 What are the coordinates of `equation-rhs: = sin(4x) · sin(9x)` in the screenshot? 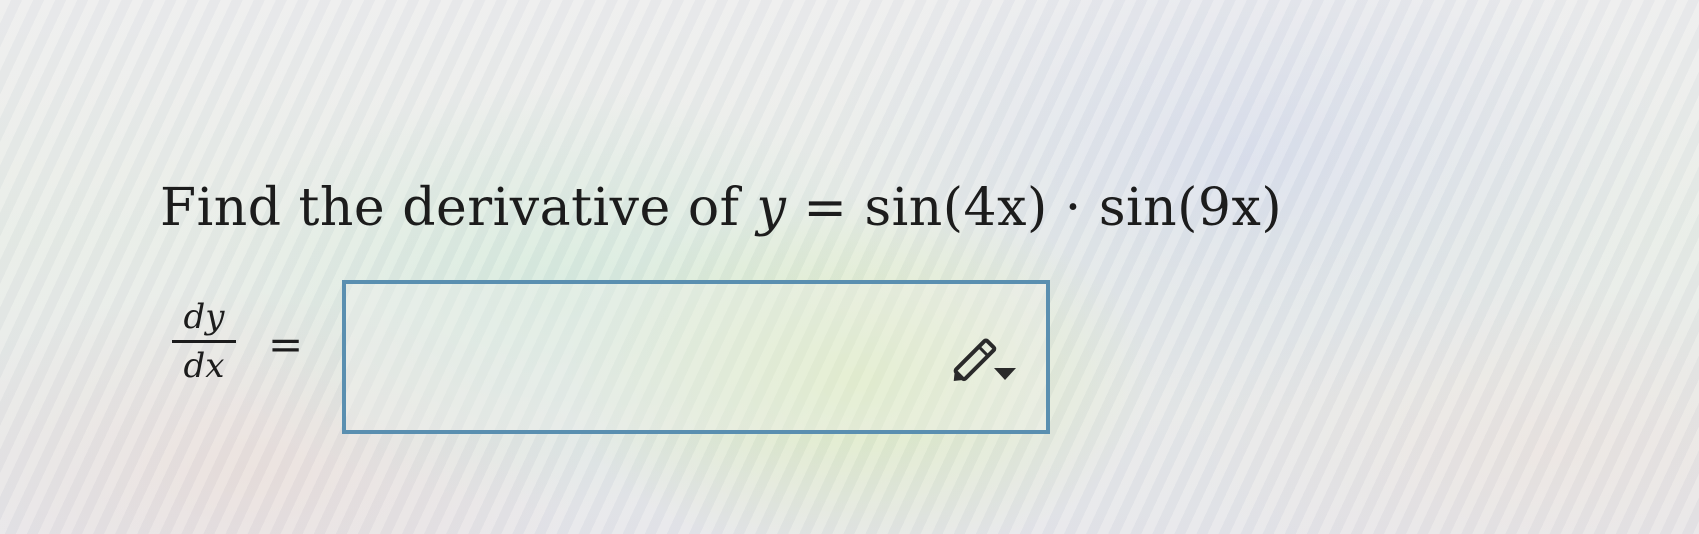 It's located at (1034, 208).